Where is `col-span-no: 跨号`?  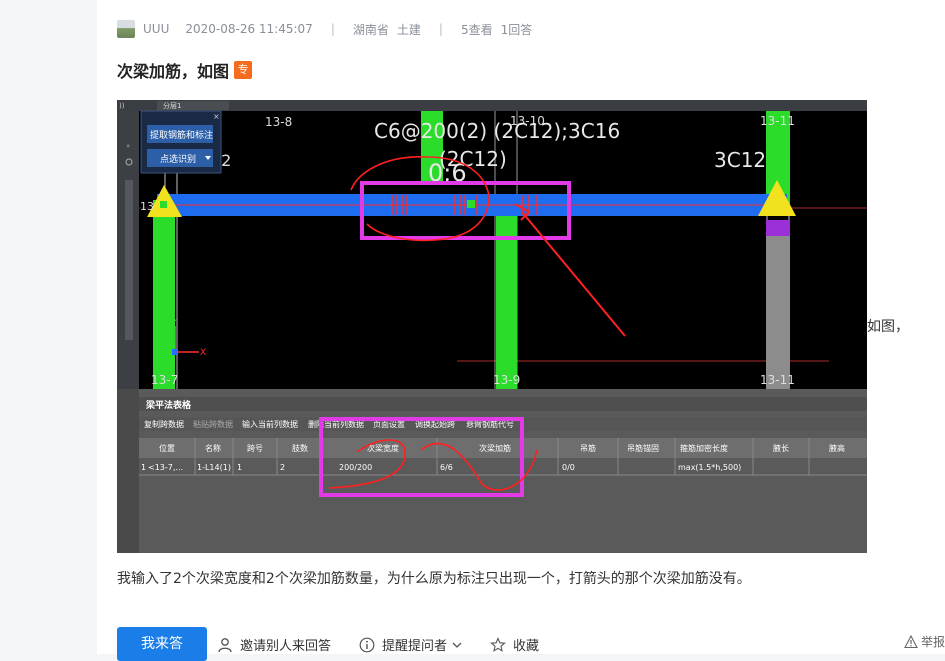
col-span-no: 跨号 is located at coordinates (255, 448).